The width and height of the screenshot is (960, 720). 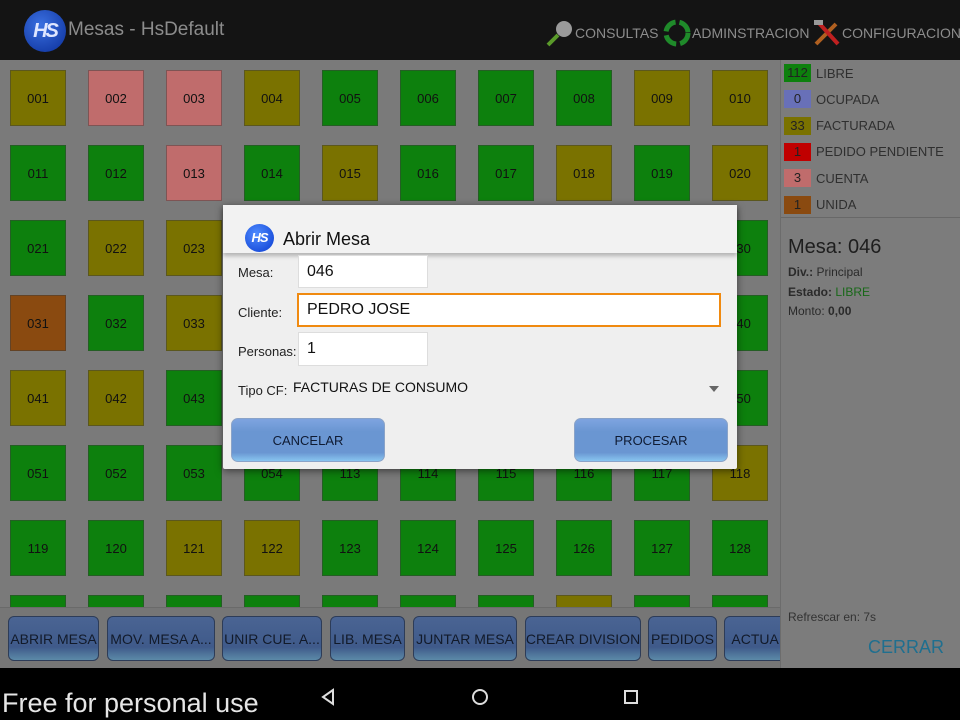 I want to click on table-number: 018, so click(x=584, y=173).